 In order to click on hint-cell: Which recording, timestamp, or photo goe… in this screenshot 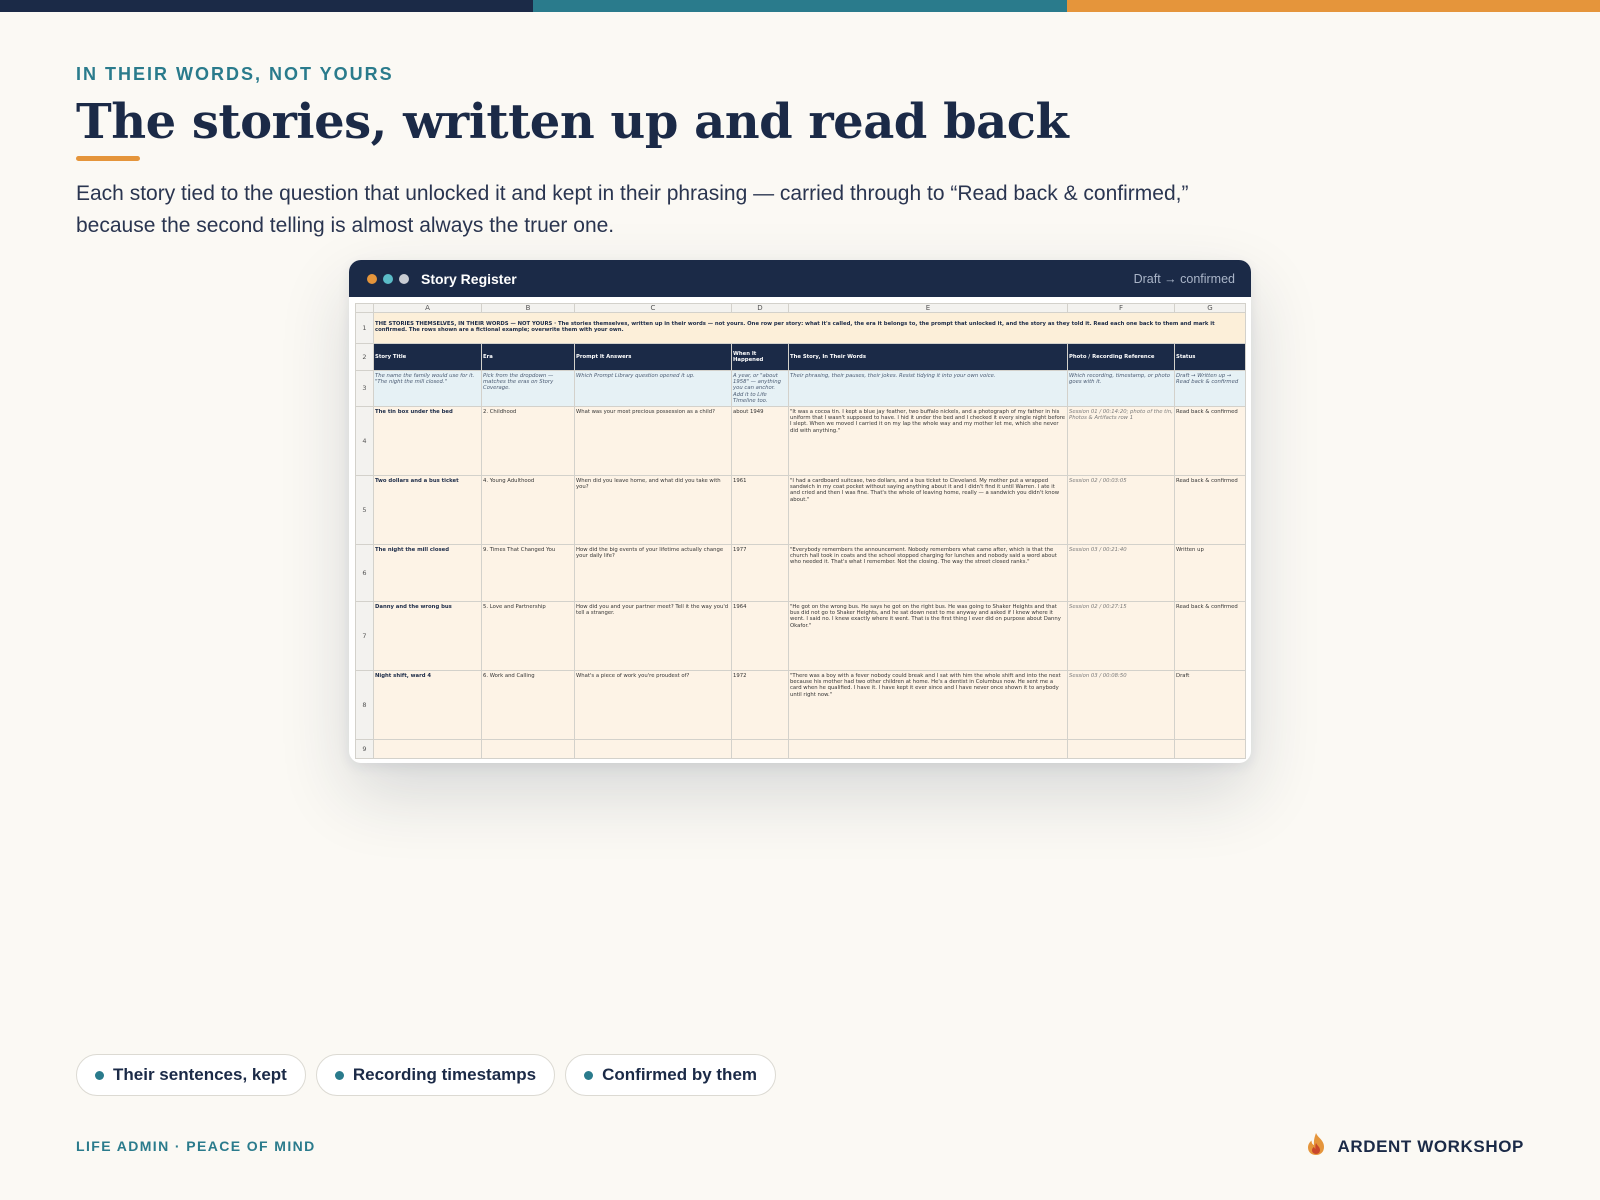, I will do `click(1121, 388)`.